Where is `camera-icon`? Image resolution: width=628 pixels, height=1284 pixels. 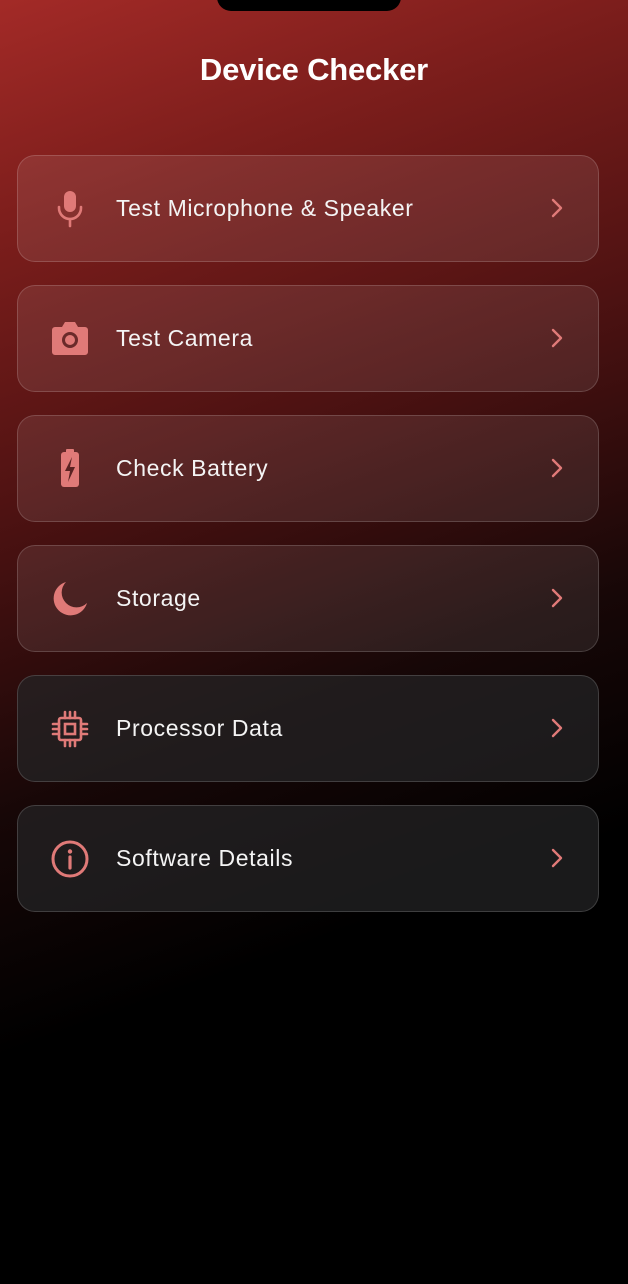 camera-icon is located at coordinates (70, 339).